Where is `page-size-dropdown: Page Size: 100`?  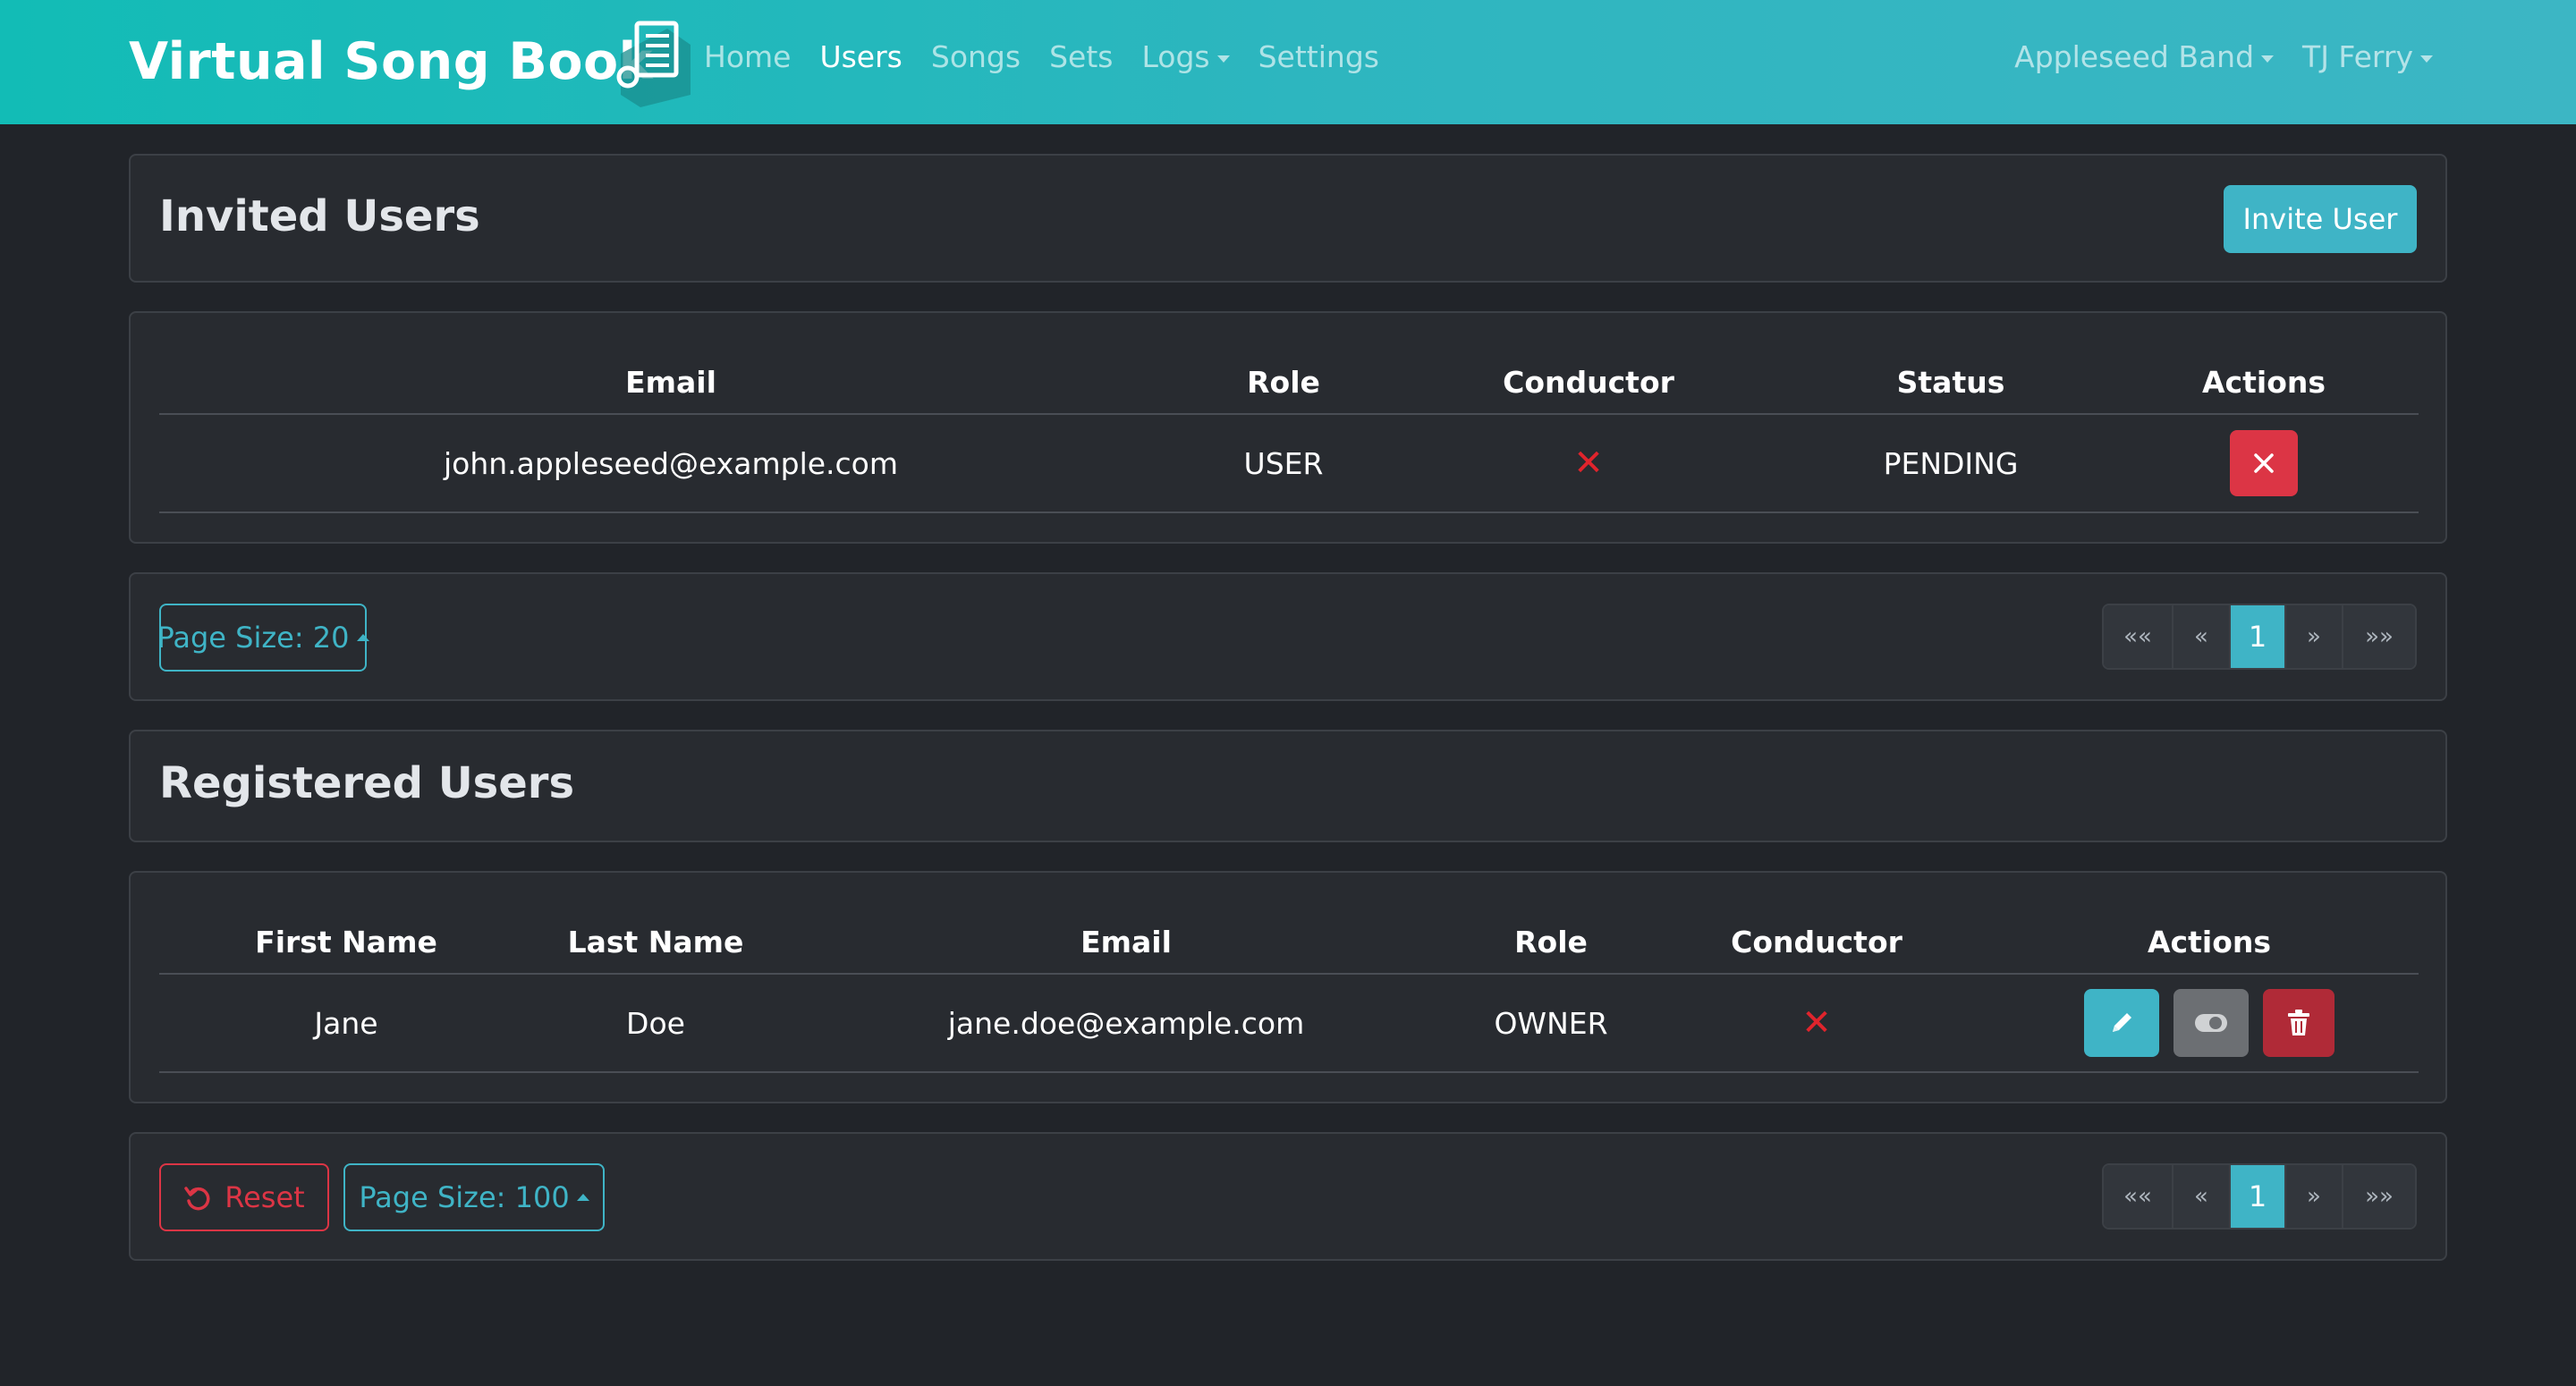 page-size-dropdown: Page Size: 100 is located at coordinates (474, 1197).